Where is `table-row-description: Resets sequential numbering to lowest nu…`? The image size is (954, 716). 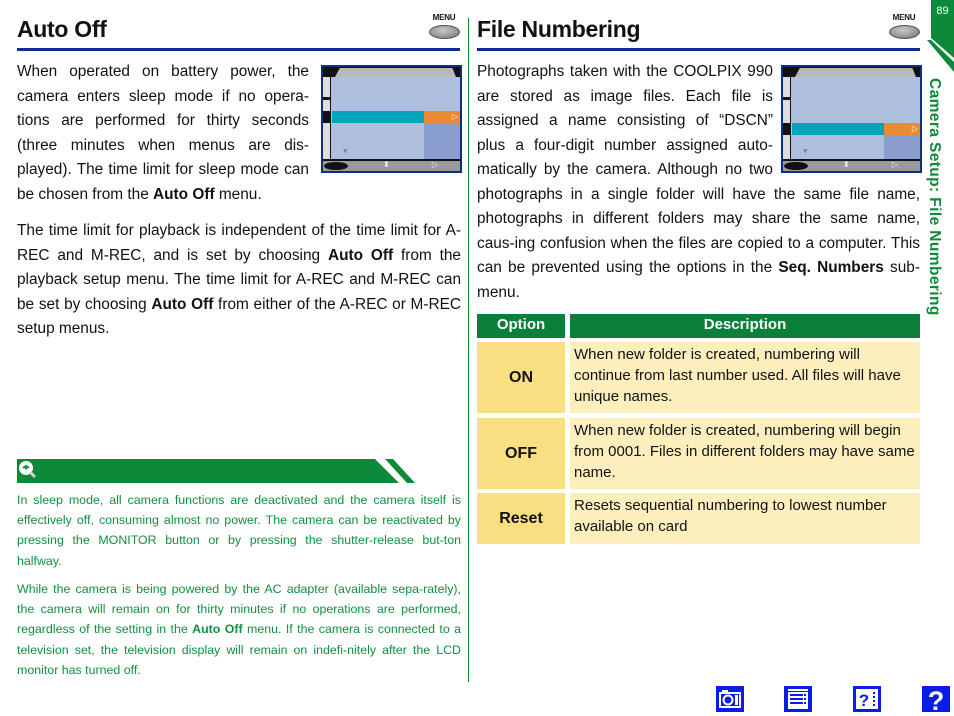 table-row-description: Resets sequential numbering to lowest nu… is located at coordinates (745, 518).